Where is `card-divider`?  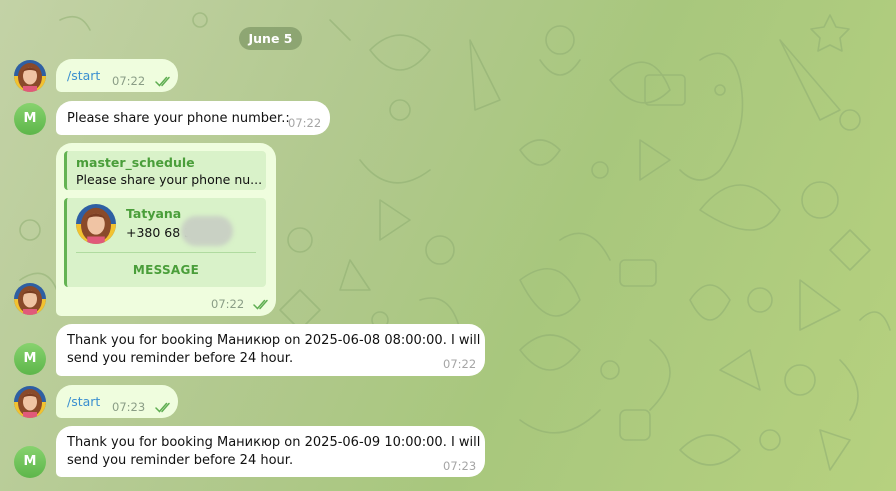
card-divider is located at coordinates (166, 252).